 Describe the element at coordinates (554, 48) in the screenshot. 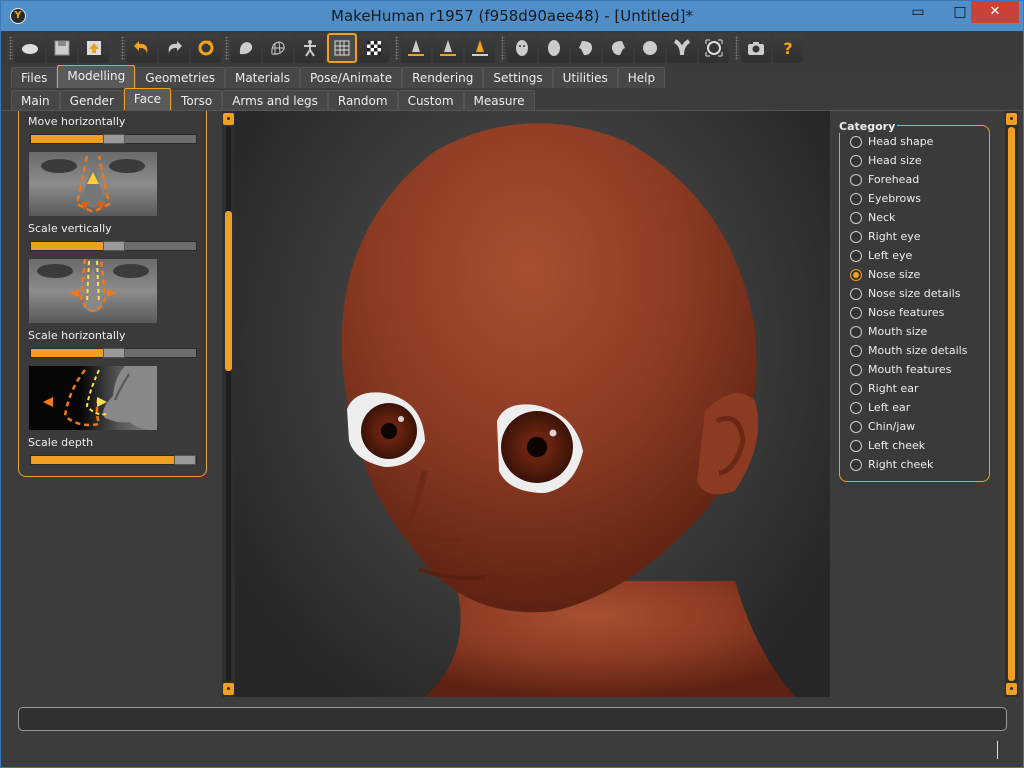

I see `face-back-button` at that location.